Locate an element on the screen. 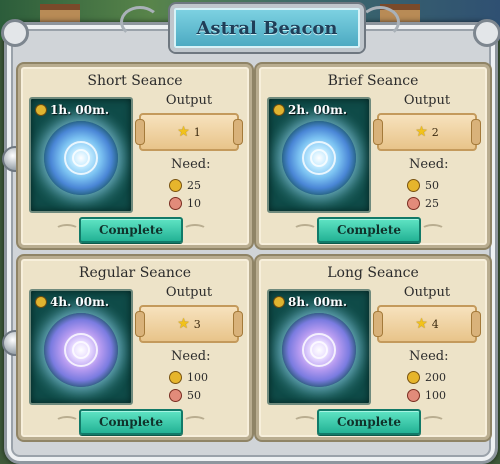 Image resolution: width=500 pixels, height=464 pixels. cost-coins-row: 100 is located at coordinates (188, 377).